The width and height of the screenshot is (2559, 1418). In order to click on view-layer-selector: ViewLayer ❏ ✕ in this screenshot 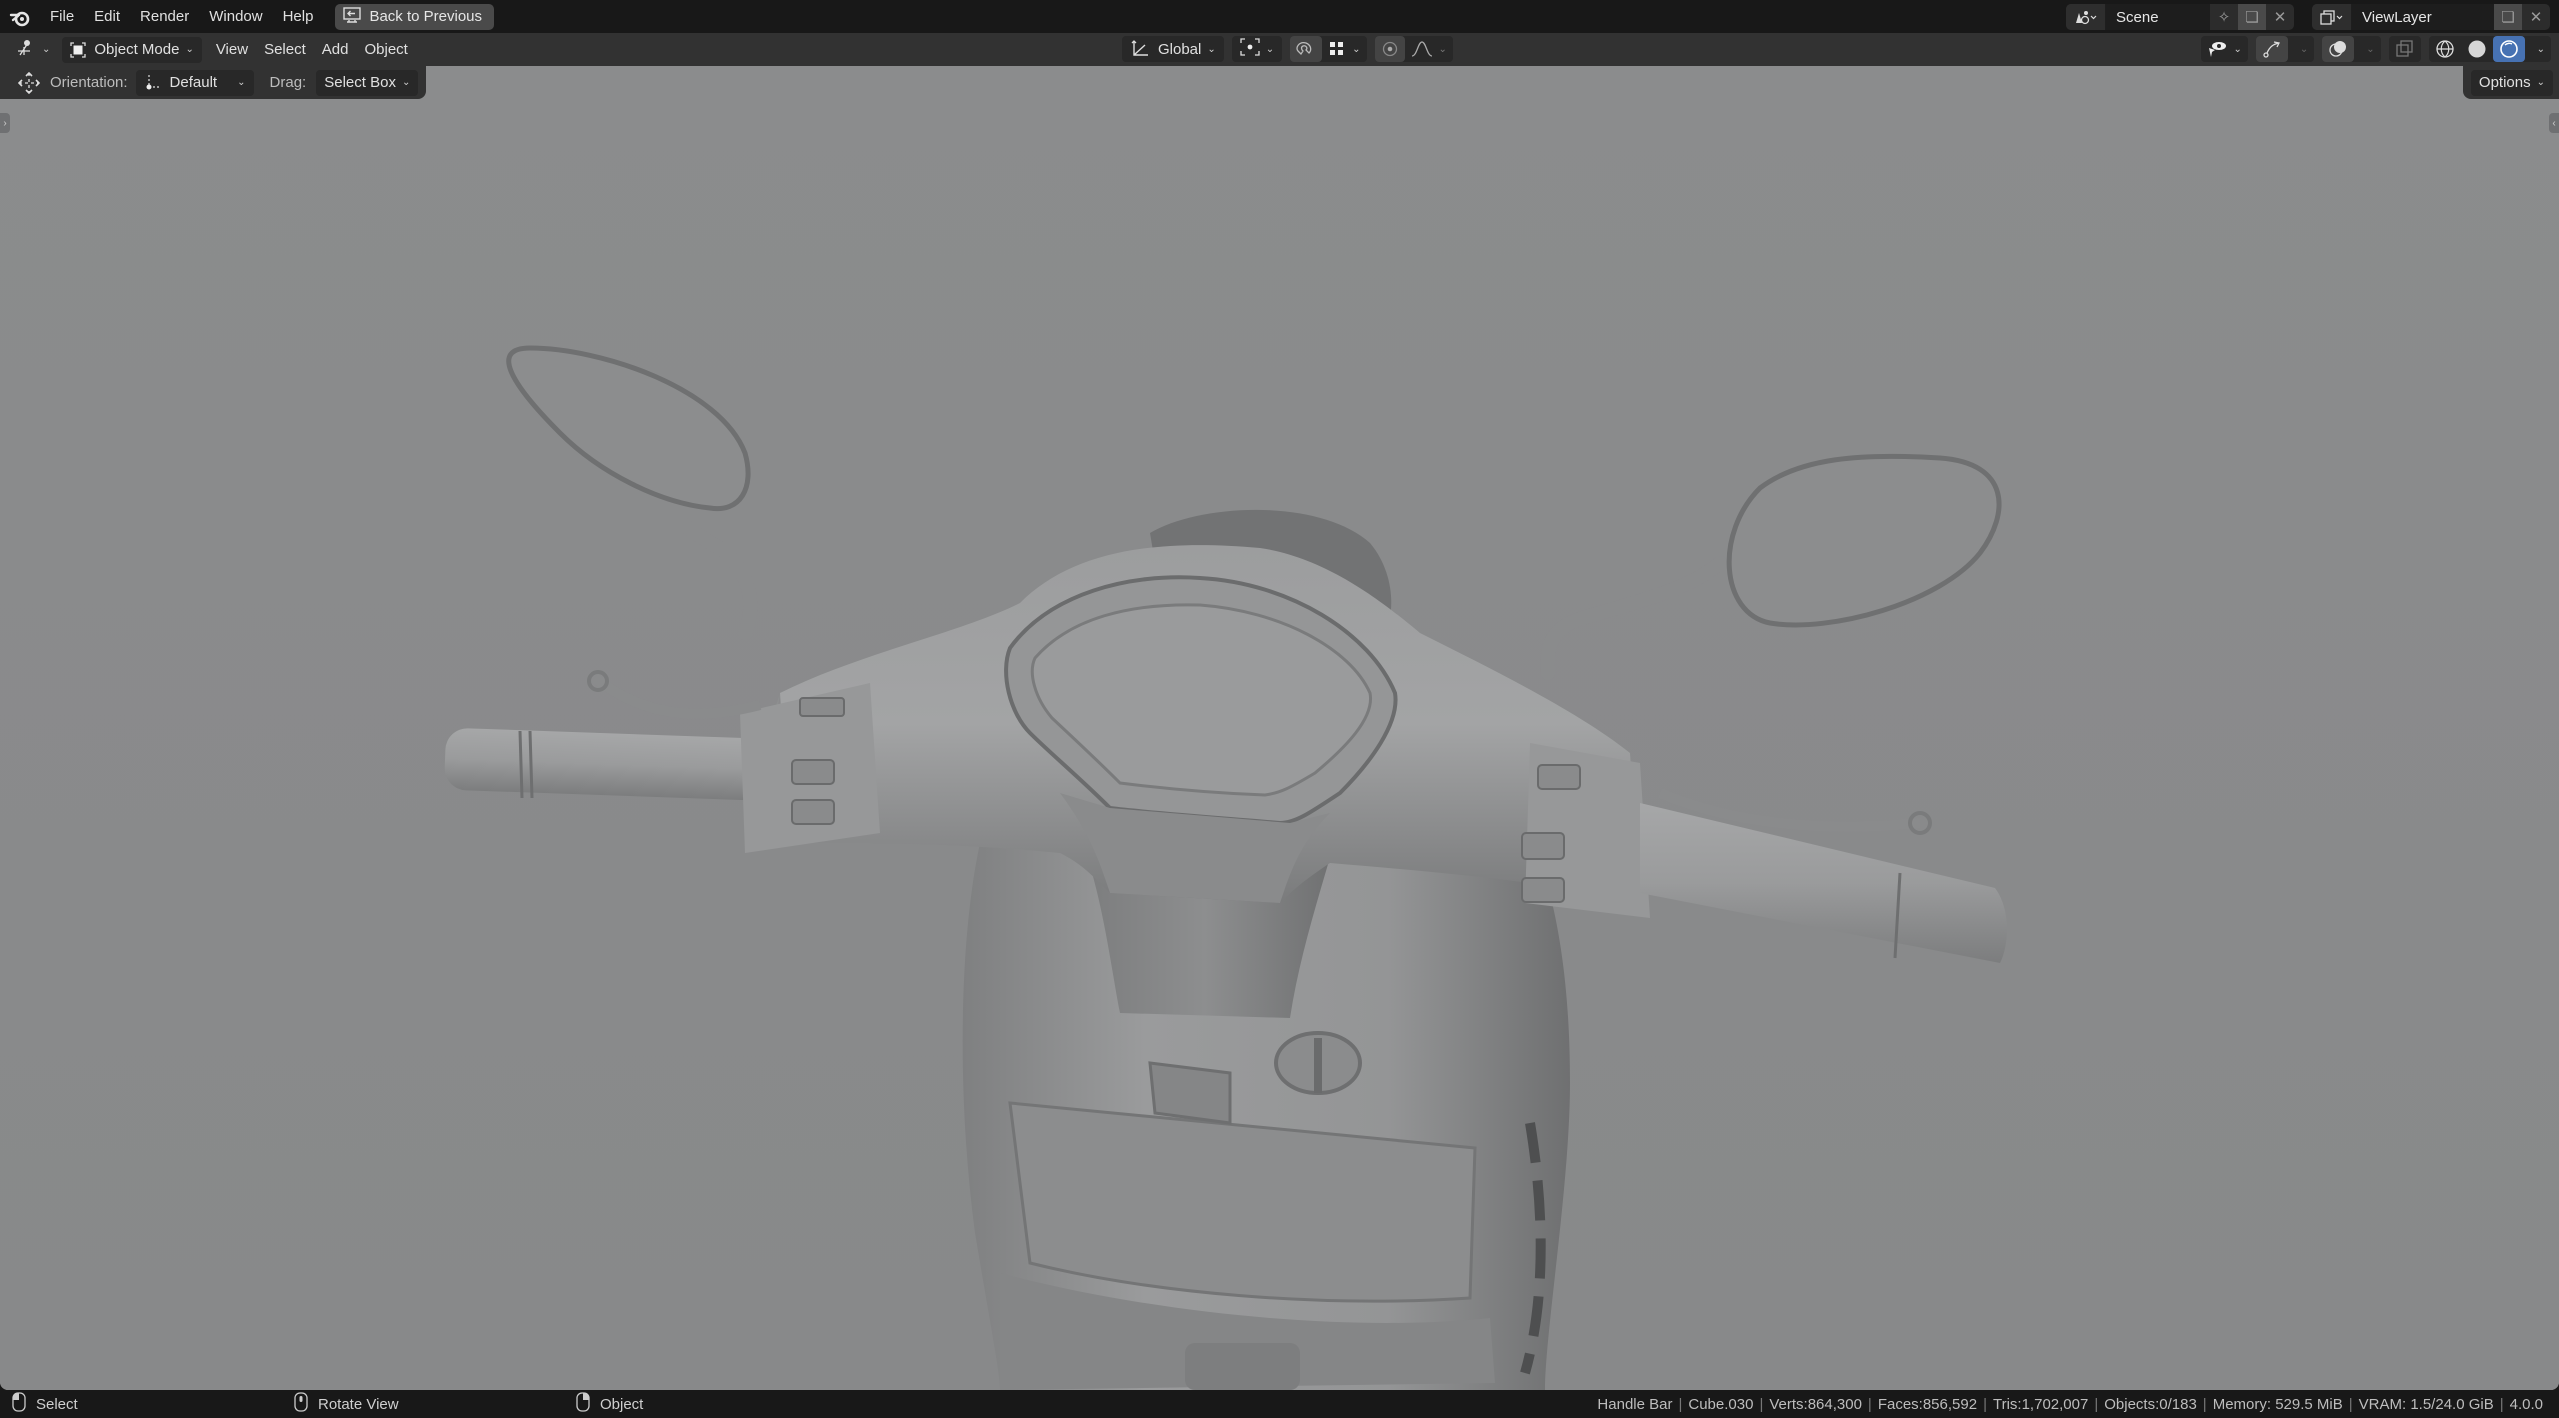, I will do `click(2431, 17)`.